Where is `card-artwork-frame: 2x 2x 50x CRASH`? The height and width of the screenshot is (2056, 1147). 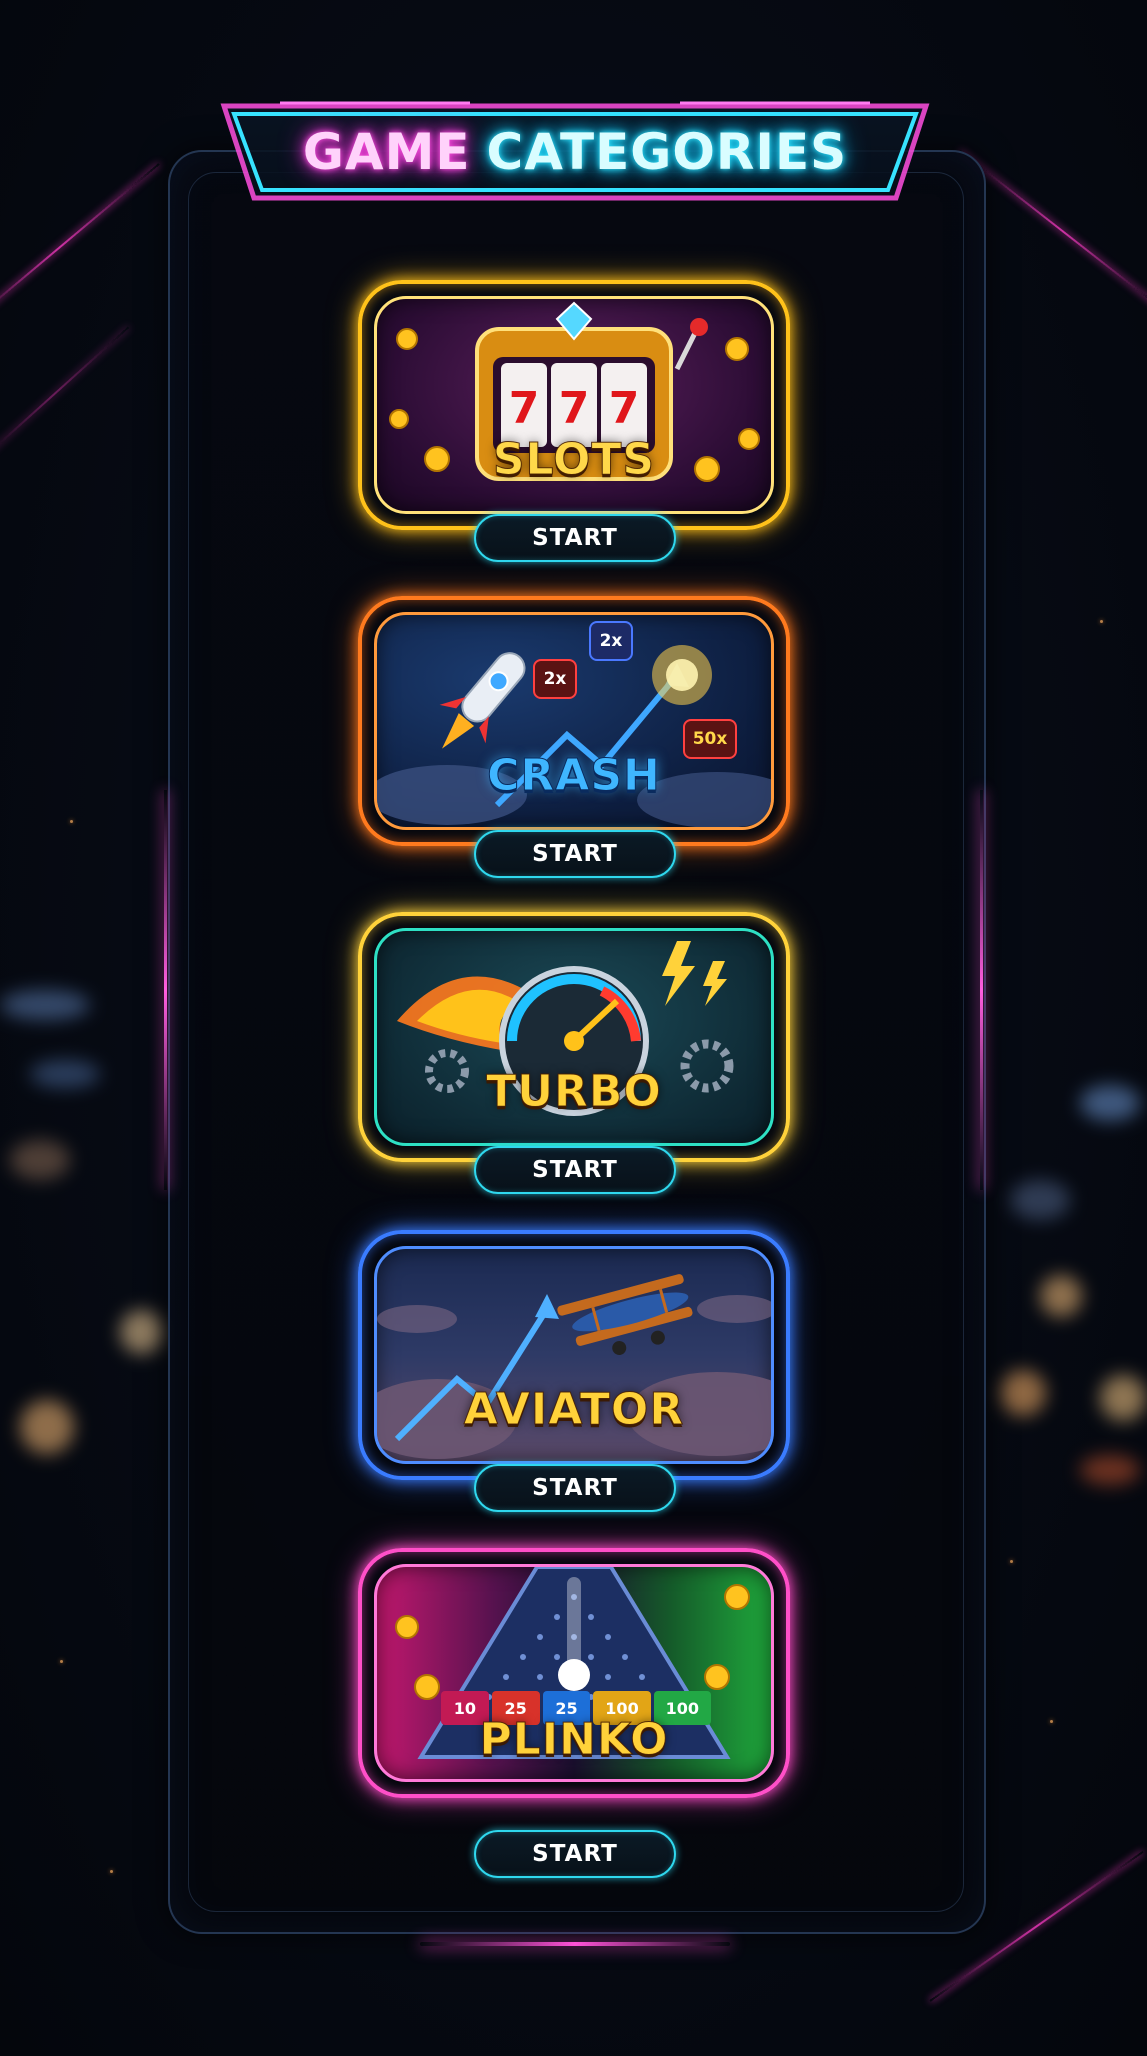
card-artwork-frame: 2x 2x 50x CRASH is located at coordinates (574, 721).